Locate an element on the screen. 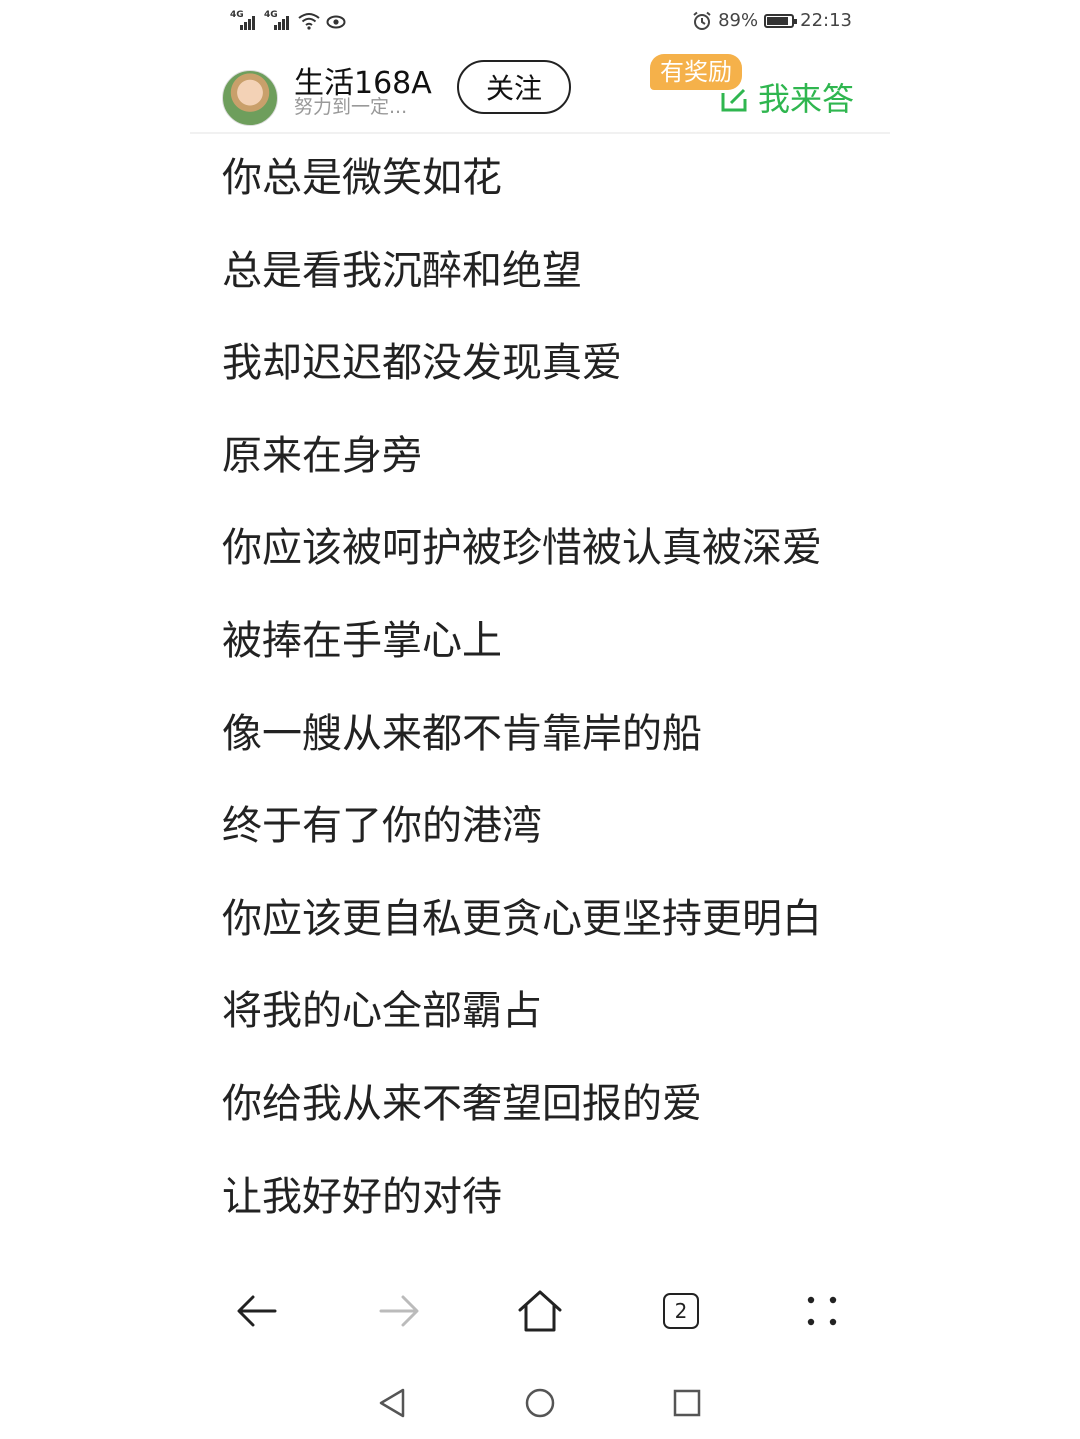 The image size is (1080, 1439). home-icon is located at coordinates (540, 1311).